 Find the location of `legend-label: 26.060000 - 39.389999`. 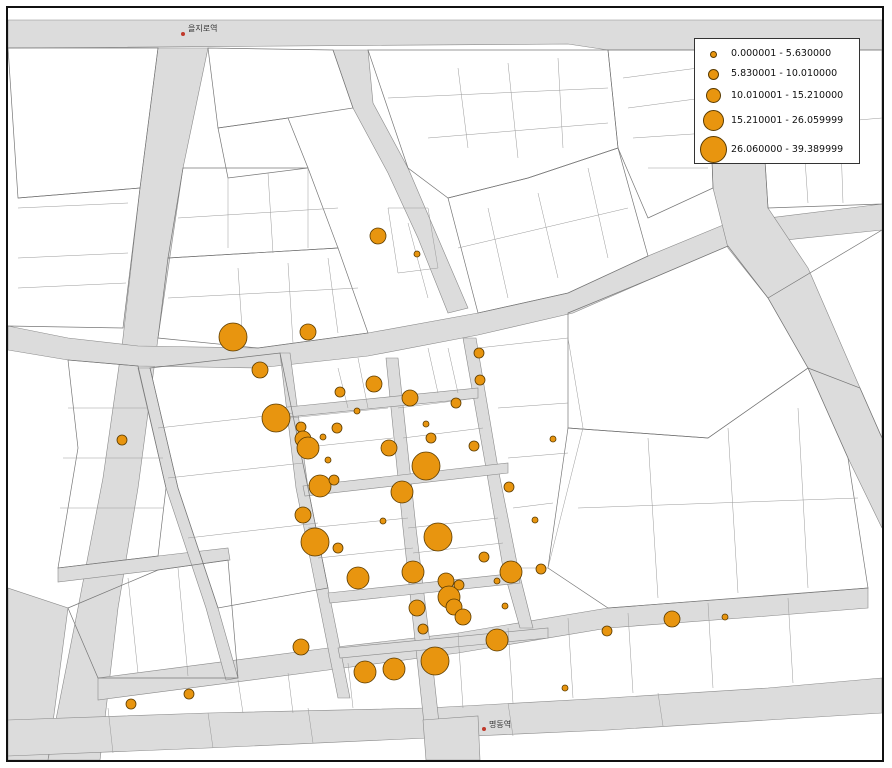

legend-label: 26.060000 - 39.389999 is located at coordinates (787, 149).